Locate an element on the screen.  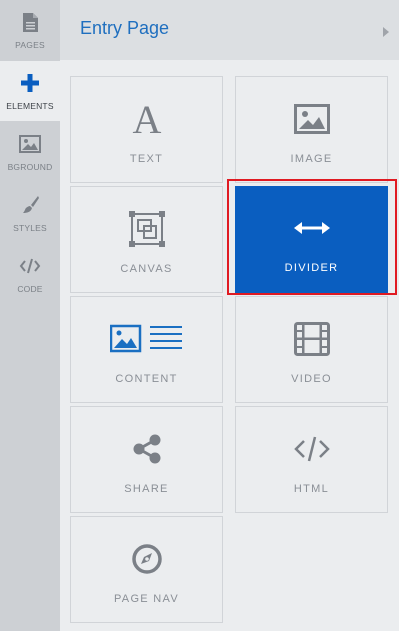
element-tile-canvas: CANVAS is located at coordinates (146, 239).